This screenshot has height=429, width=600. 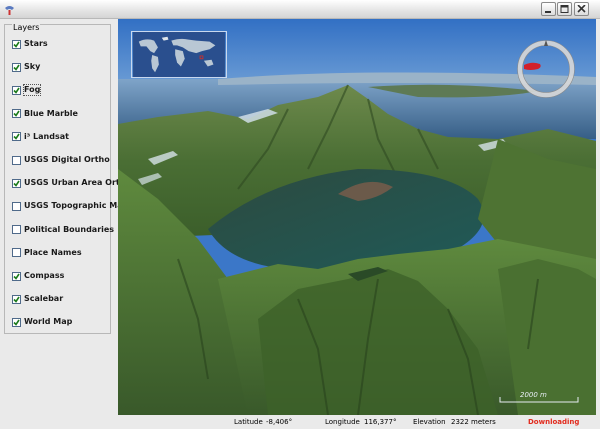 I want to click on layer-label: Stars, so click(x=36, y=43).